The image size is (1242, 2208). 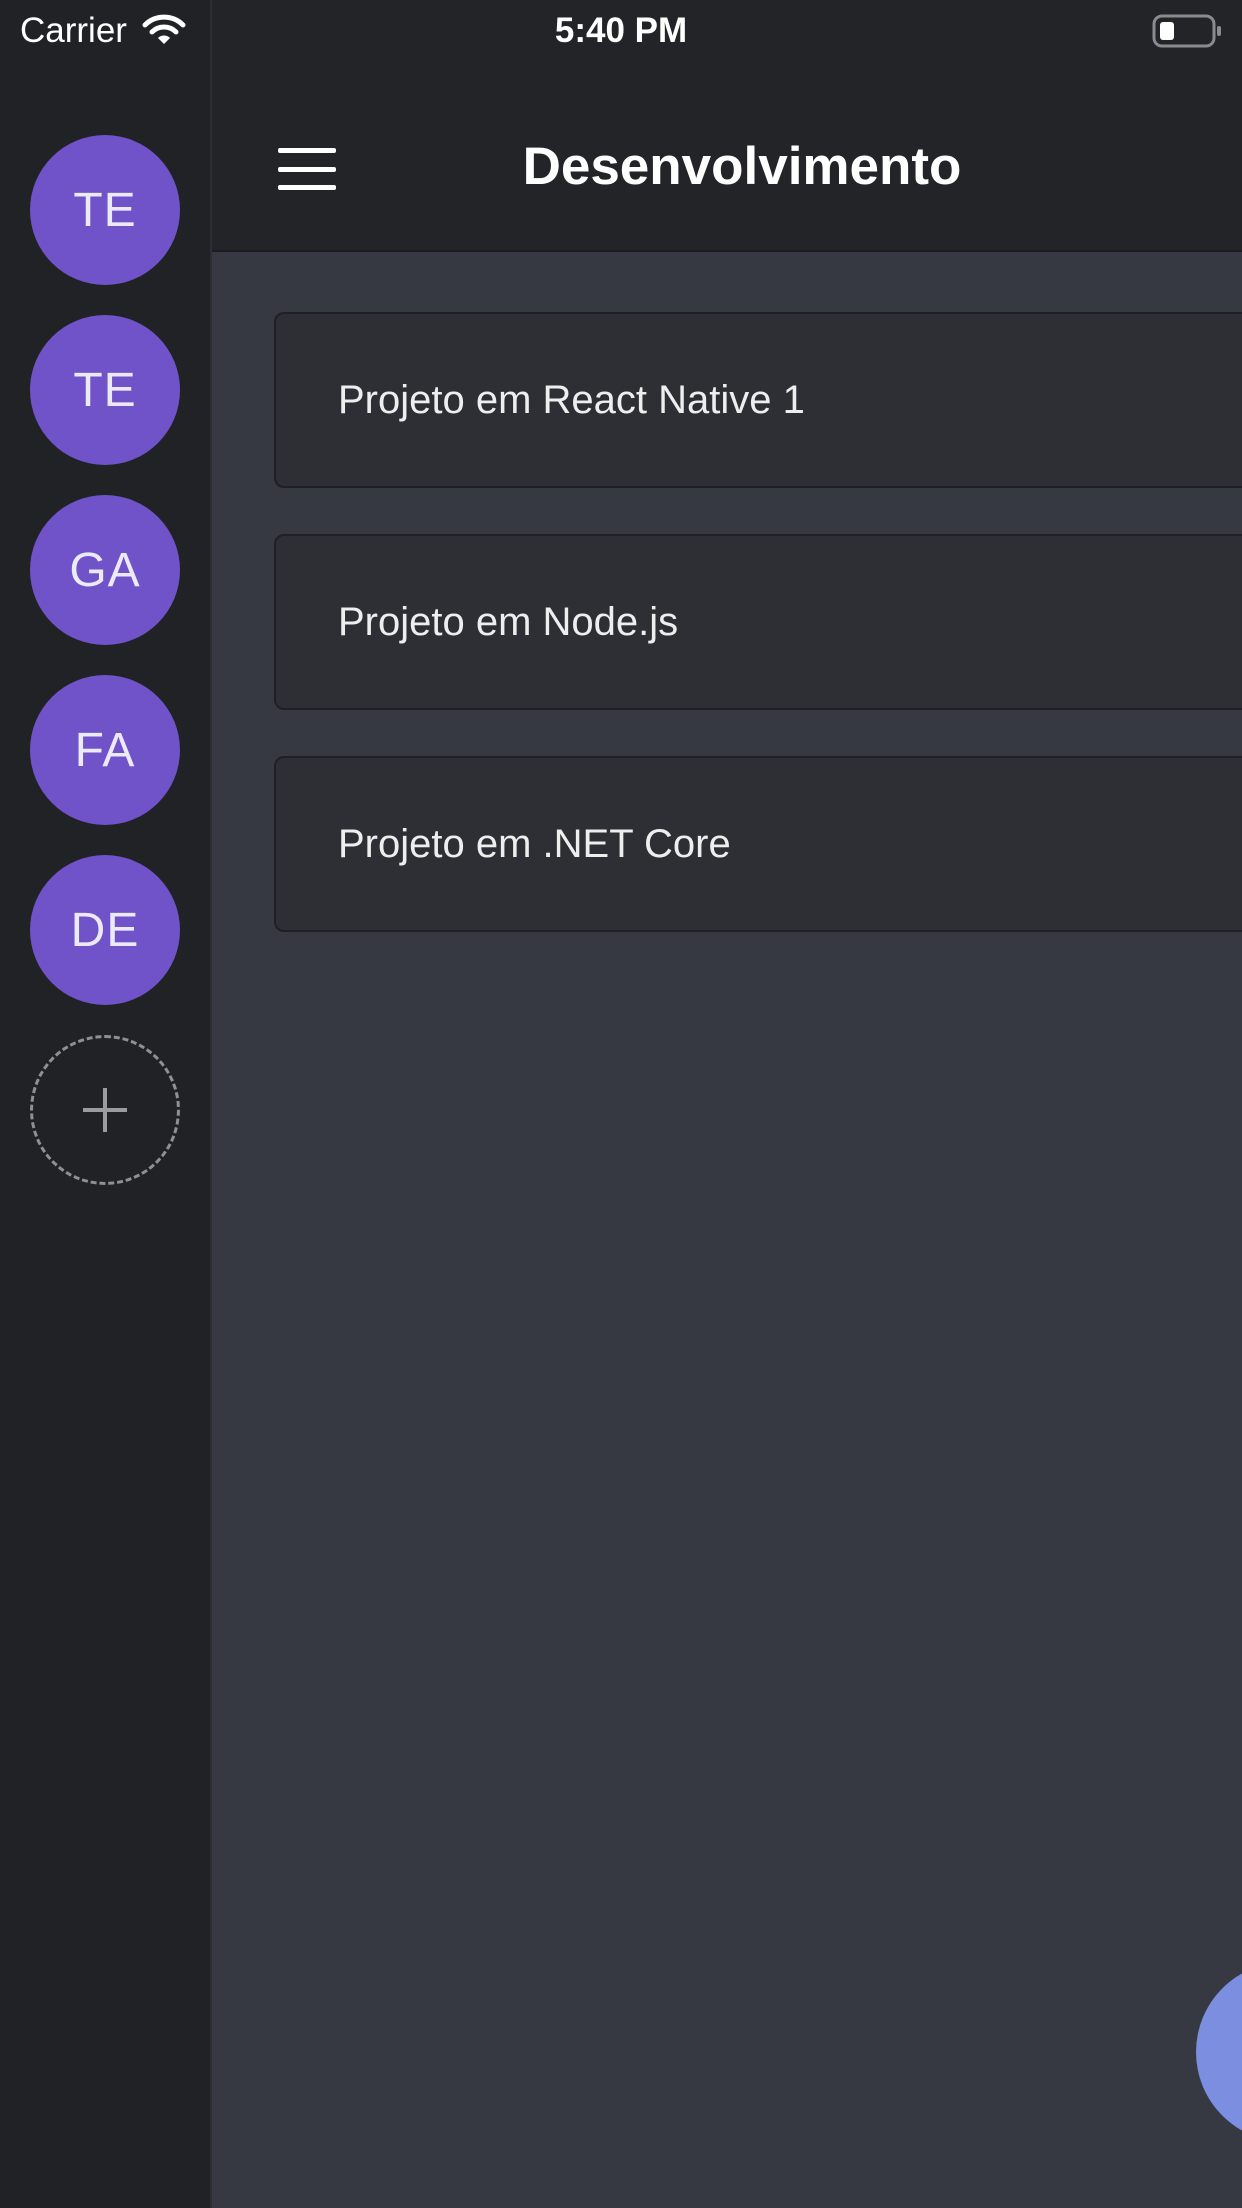 I want to click on battery-icon, so click(x=1186, y=31).